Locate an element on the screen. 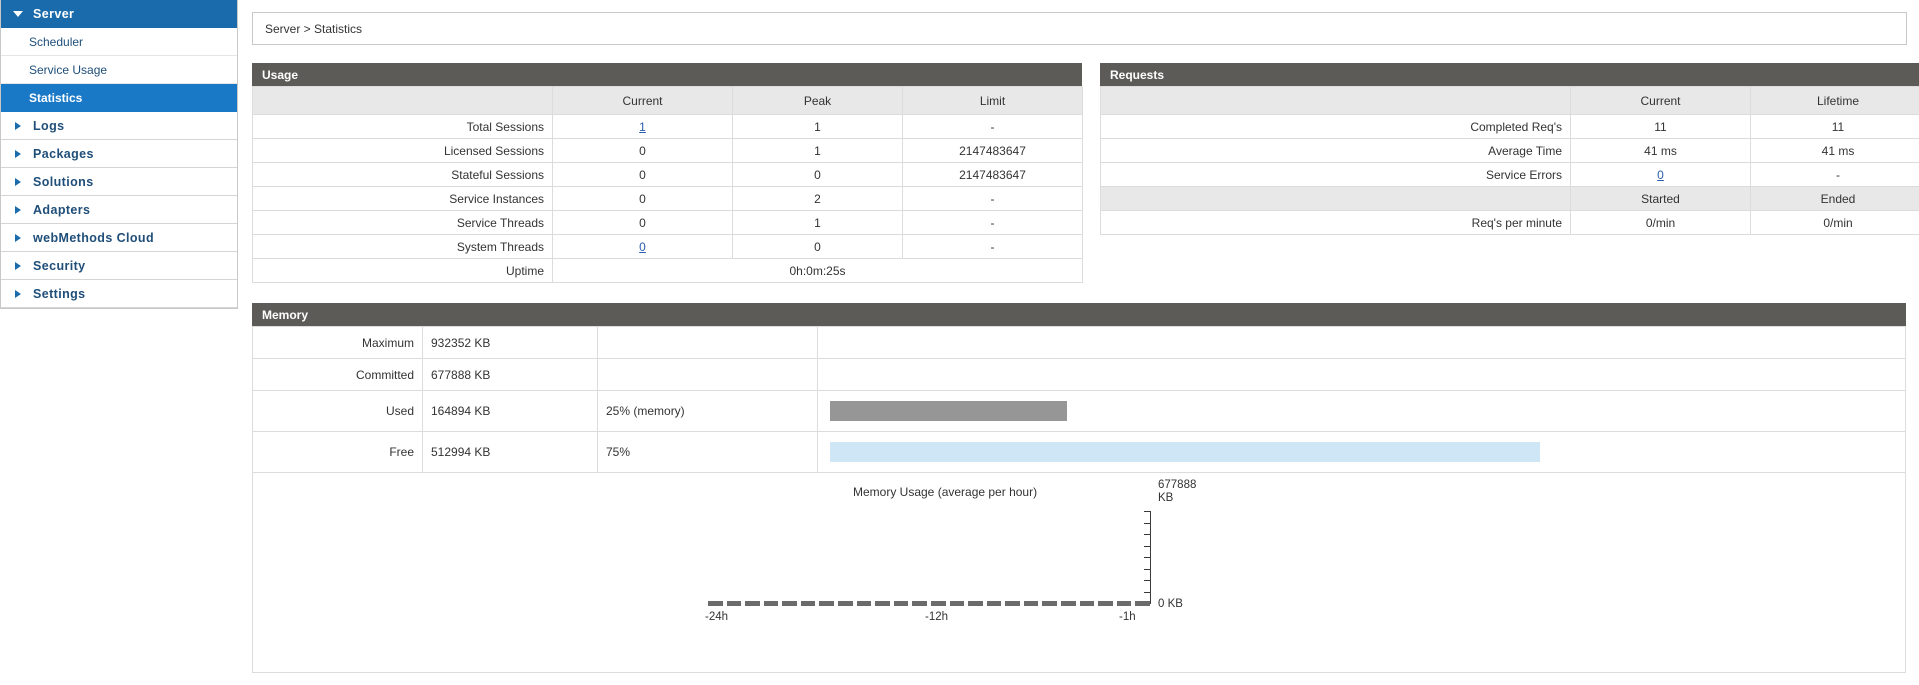 The width and height of the screenshot is (1919, 685). sidebar-item-label: Adapters is located at coordinates (62, 209).